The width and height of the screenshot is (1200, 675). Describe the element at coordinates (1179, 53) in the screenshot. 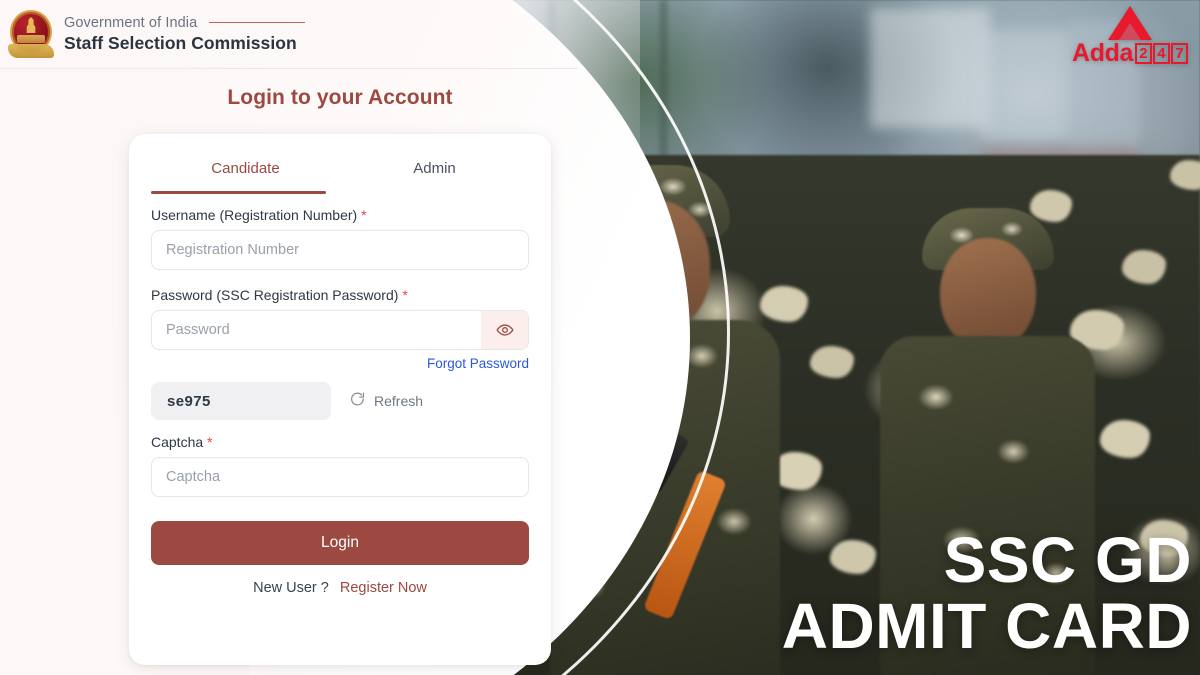

I see `adda247-digit: 7` at that location.